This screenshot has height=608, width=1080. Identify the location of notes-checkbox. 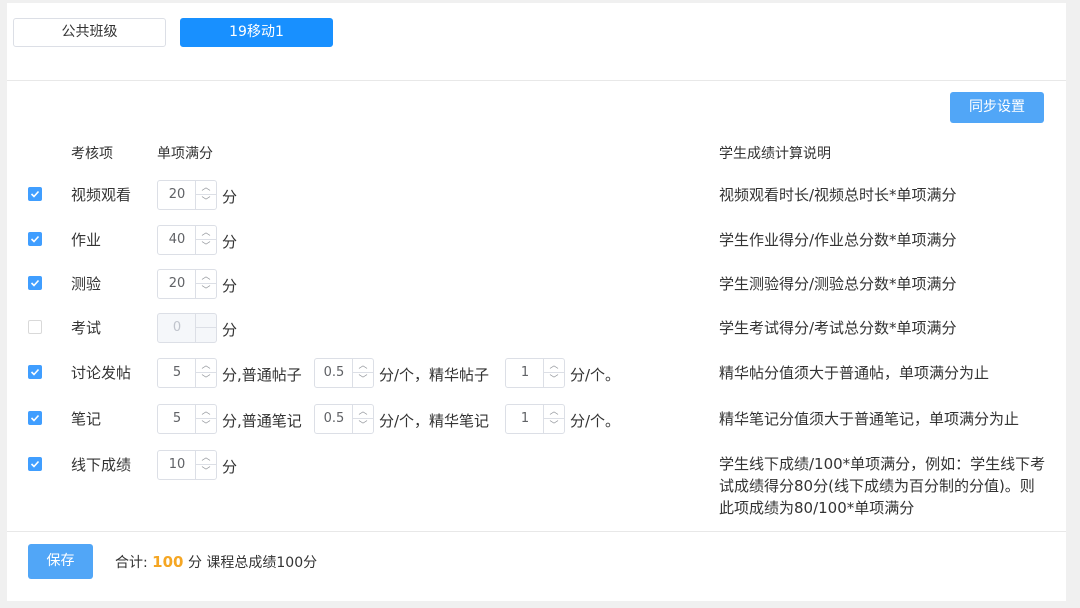
(35, 418).